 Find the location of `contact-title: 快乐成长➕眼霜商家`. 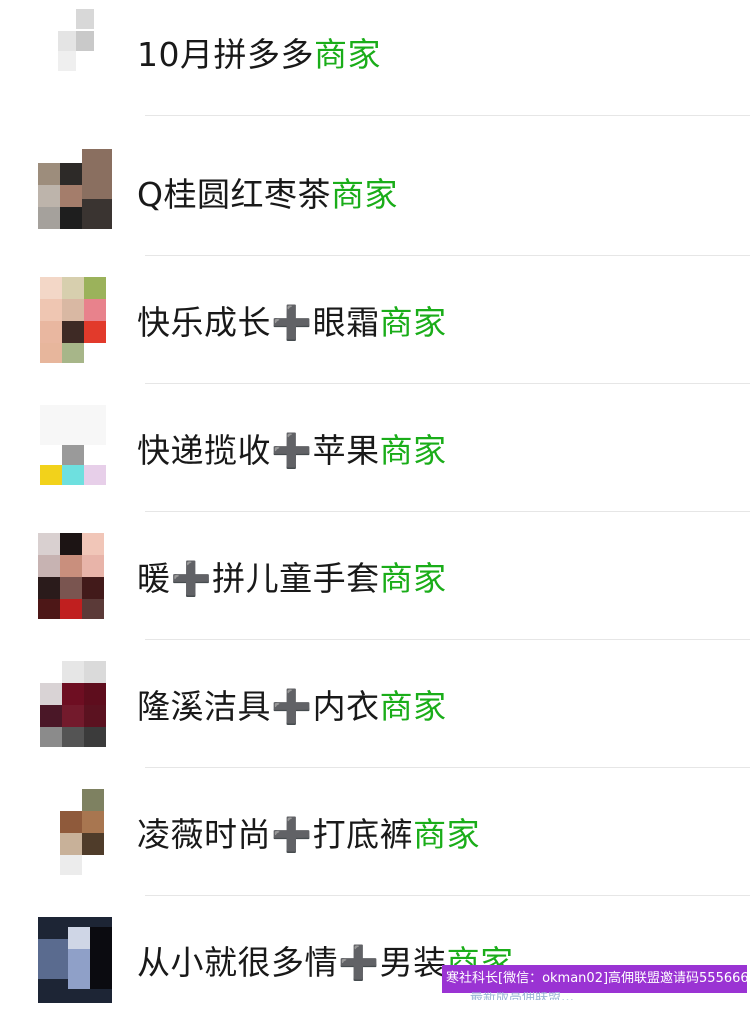

contact-title: 快乐成长➕眼霜商家 is located at coordinates (292, 320).